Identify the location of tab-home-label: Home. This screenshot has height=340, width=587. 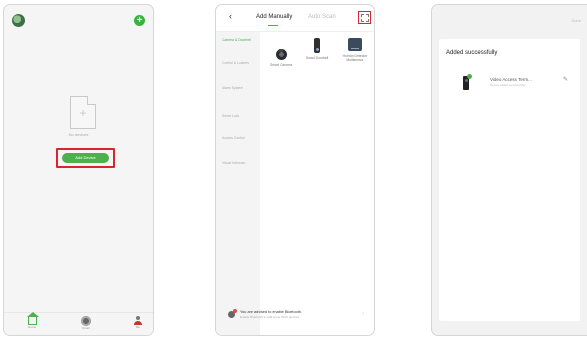
(31, 327).